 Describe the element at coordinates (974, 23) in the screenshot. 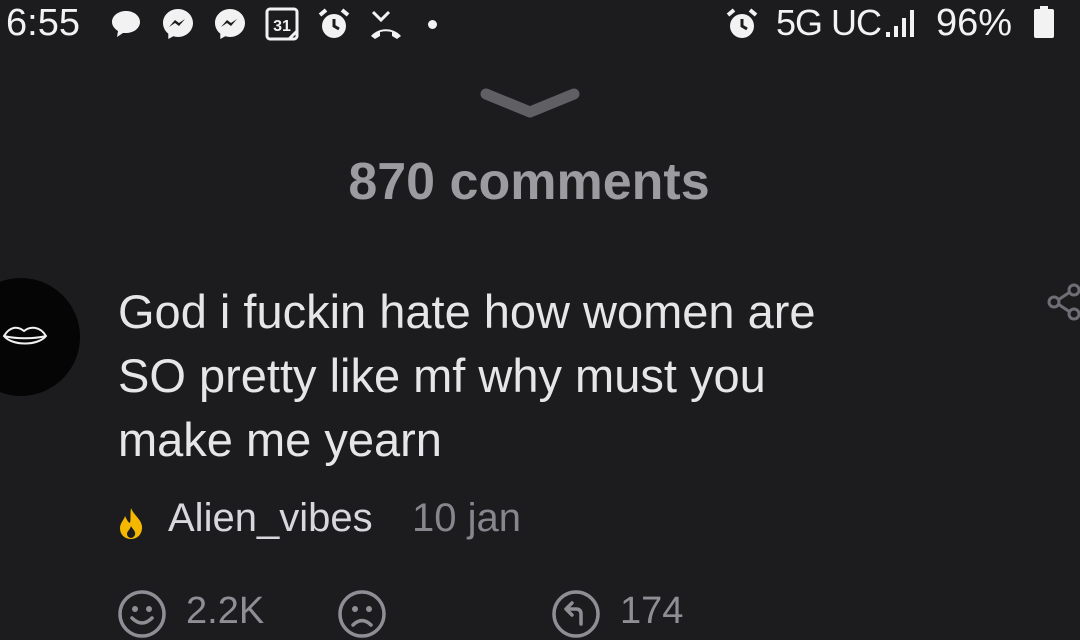

I see `battery-percent: 96%` at that location.